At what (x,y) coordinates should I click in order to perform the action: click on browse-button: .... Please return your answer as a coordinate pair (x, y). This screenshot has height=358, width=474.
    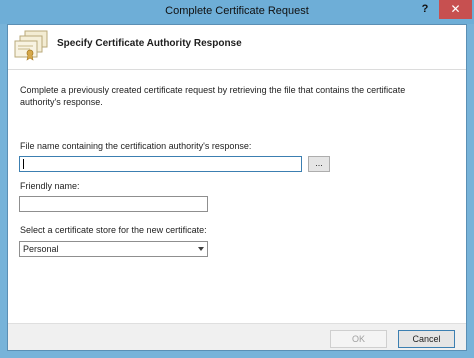
    Looking at the image, I should click on (319, 164).